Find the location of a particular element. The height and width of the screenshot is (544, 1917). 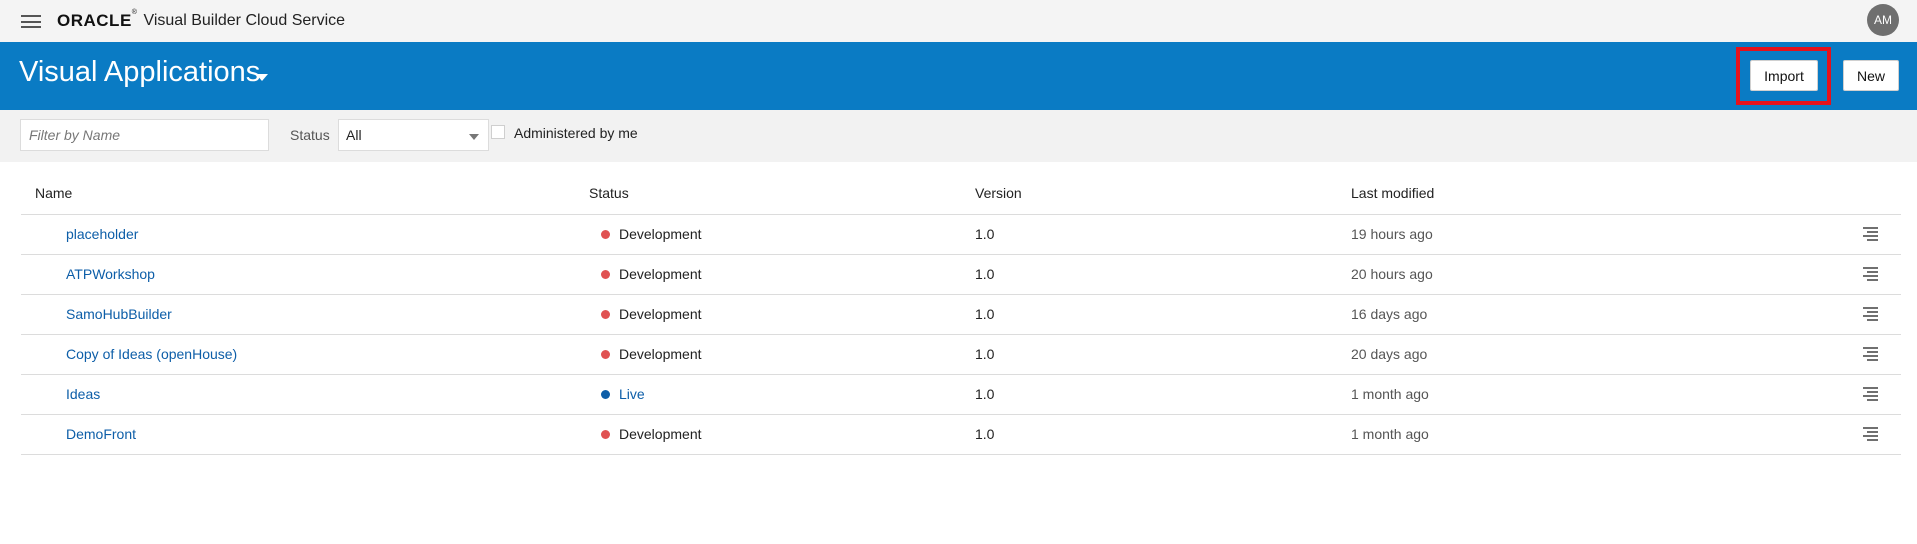

administered-by-me-label: Administered by me is located at coordinates (576, 133).